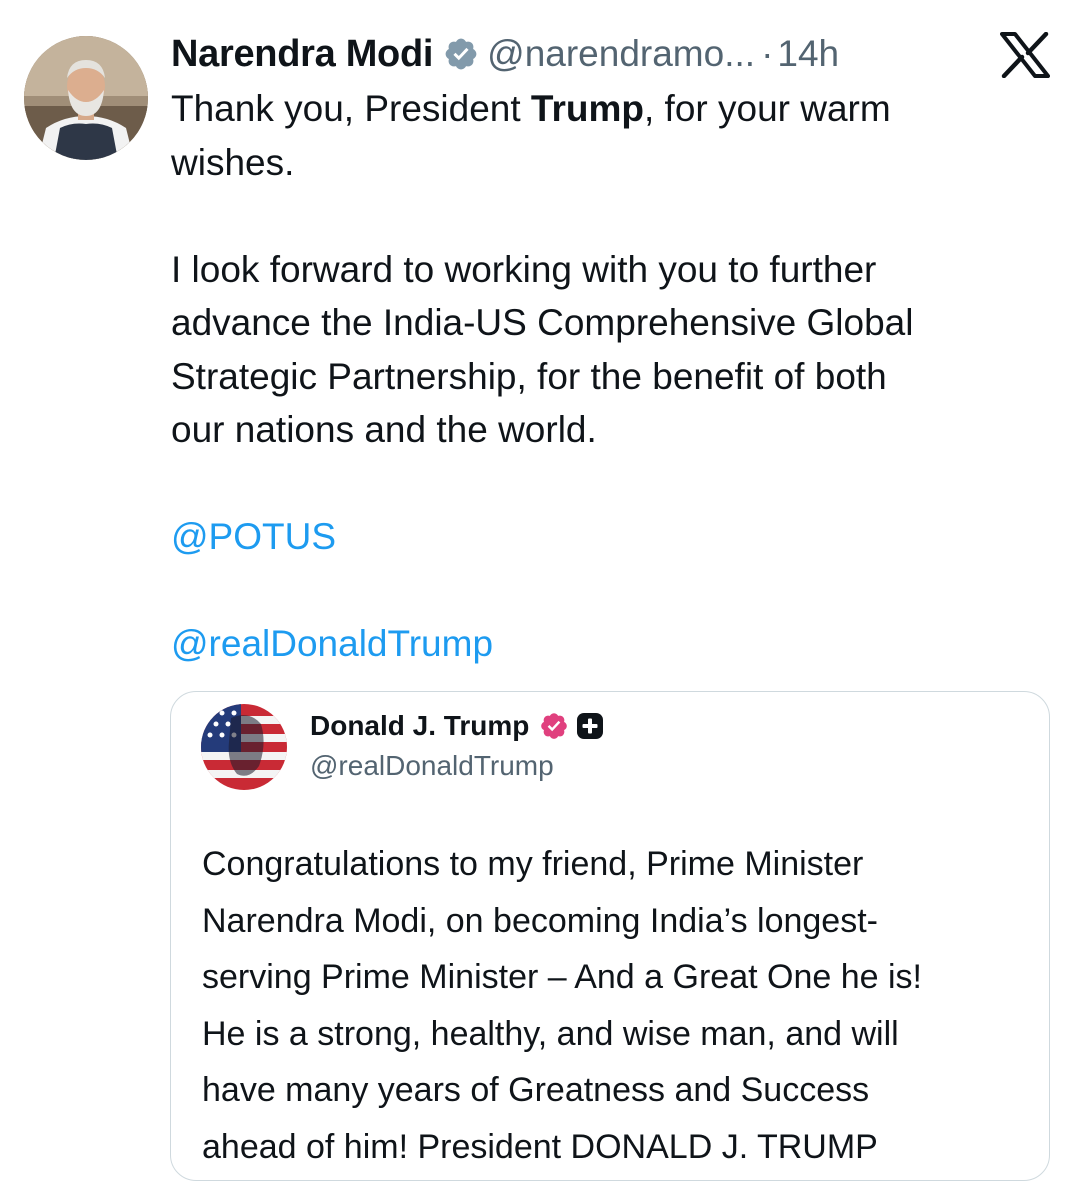 This screenshot has height=1200, width=1077. Describe the element at coordinates (461, 54) in the screenshot. I see `verified-badge-icon` at that location.